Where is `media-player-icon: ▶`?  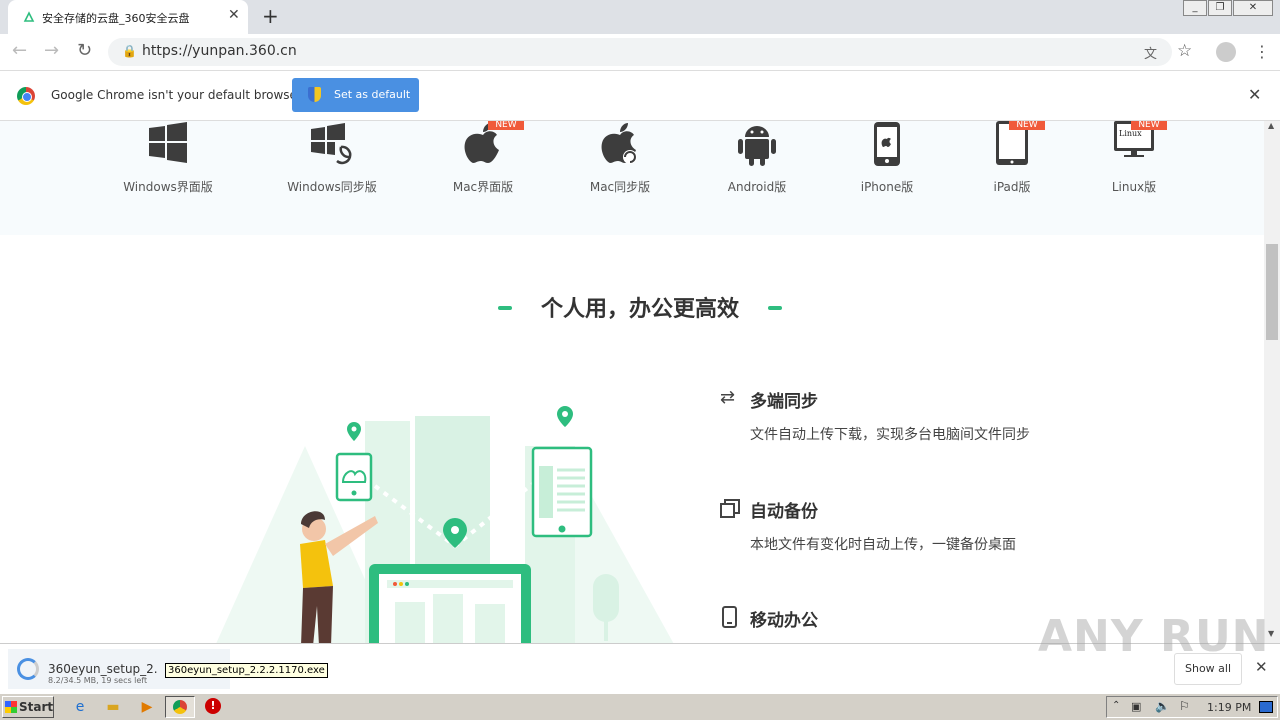 media-player-icon: ▶ is located at coordinates (147, 707).